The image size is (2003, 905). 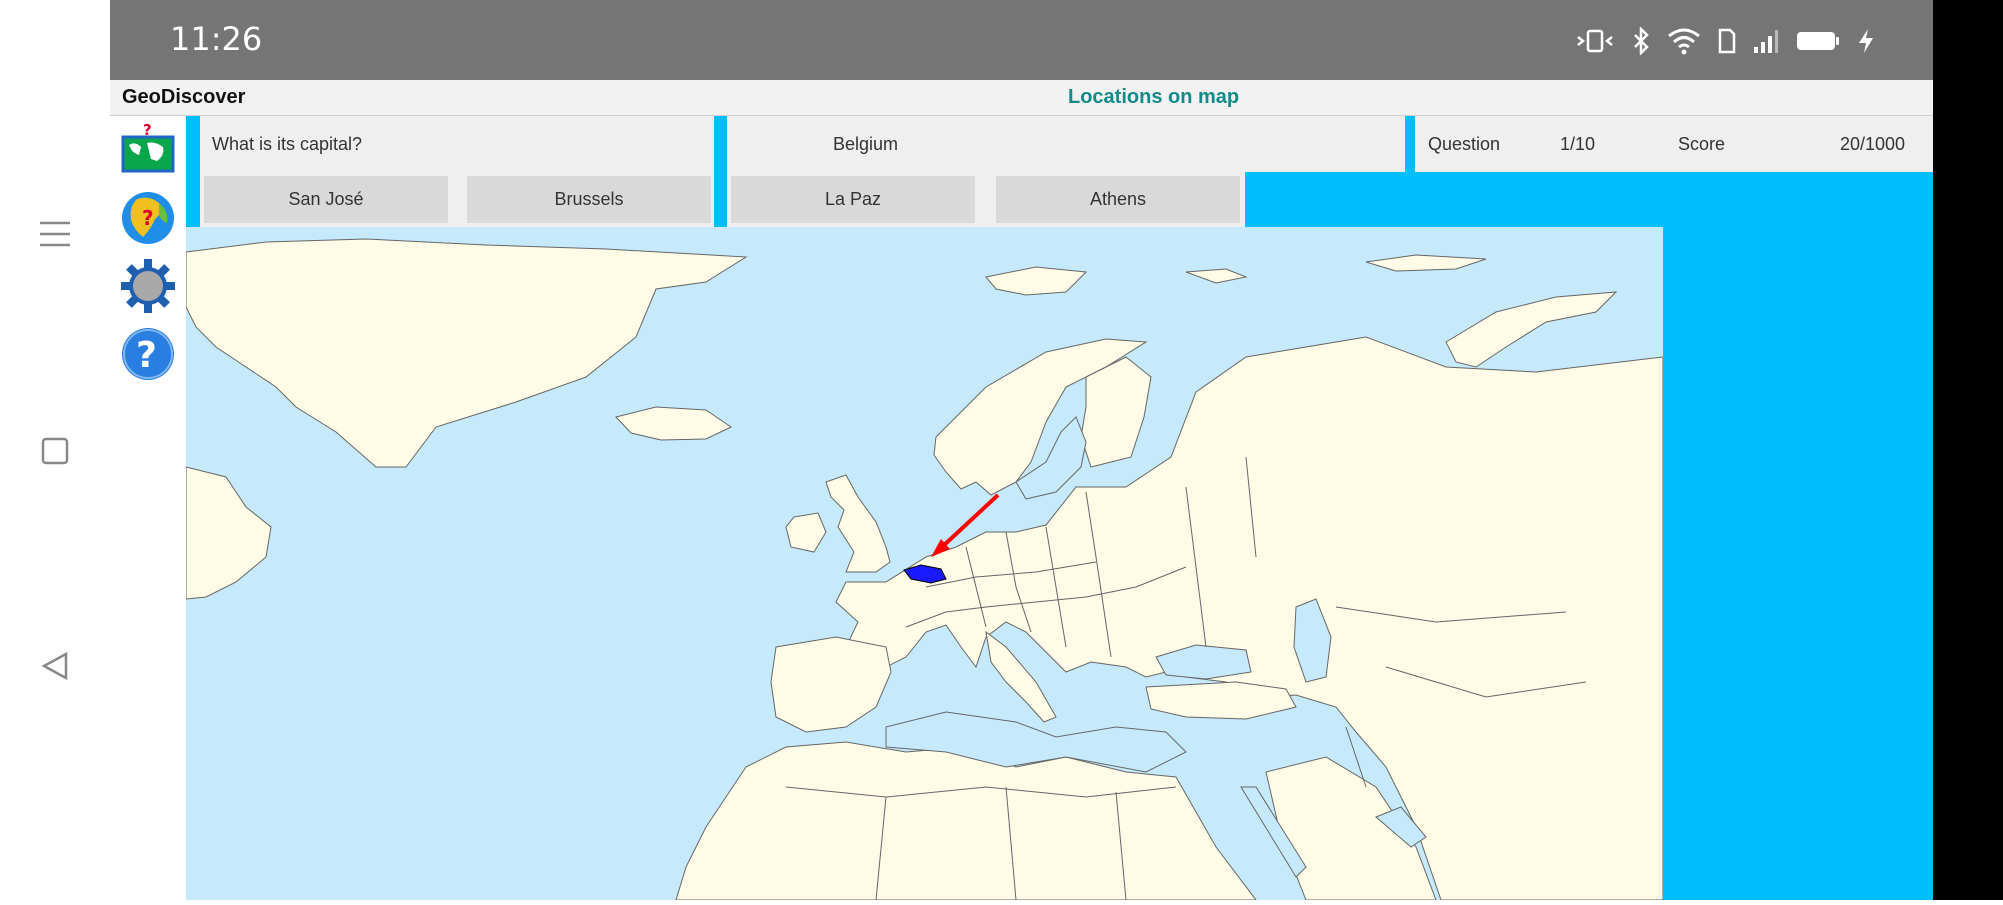 I want to click on map-land-iceland, so click(x=673, y=423).